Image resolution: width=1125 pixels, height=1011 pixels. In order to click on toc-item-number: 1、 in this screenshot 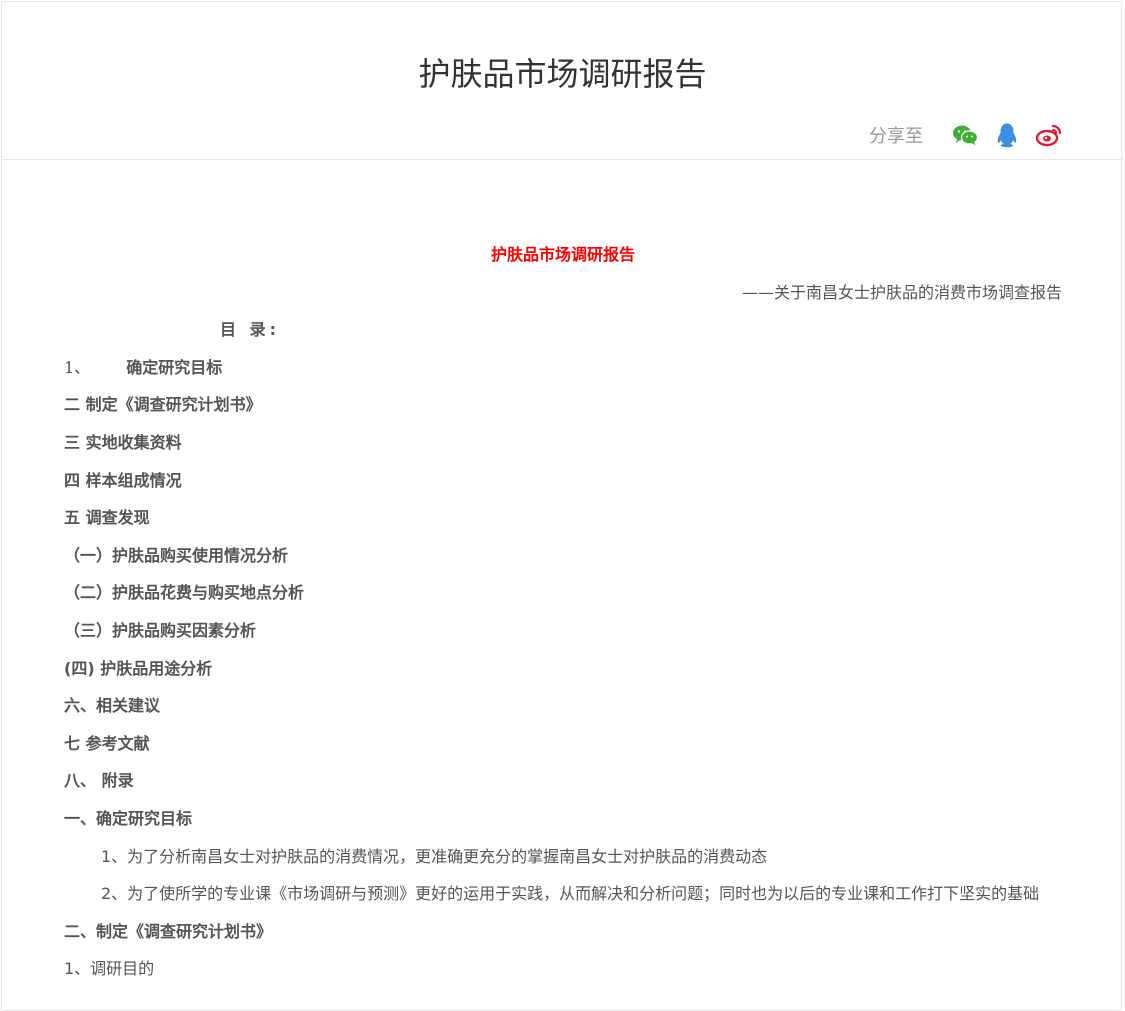, I will do `click(77, 367)`.